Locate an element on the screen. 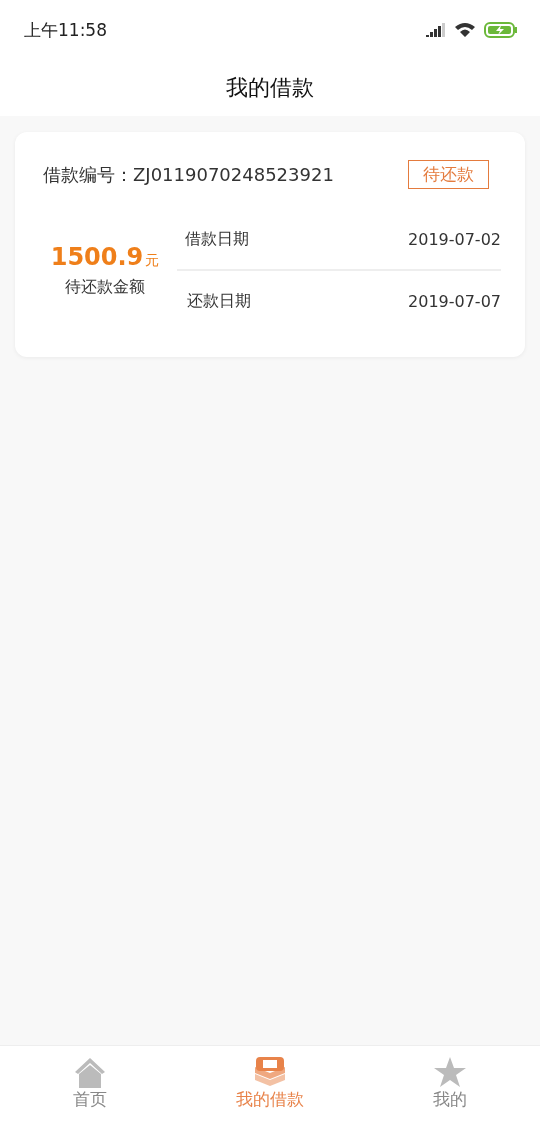 This screenshot has height=1124, width=540. date-label: 借款日期 is located at coordinates (217, 239).